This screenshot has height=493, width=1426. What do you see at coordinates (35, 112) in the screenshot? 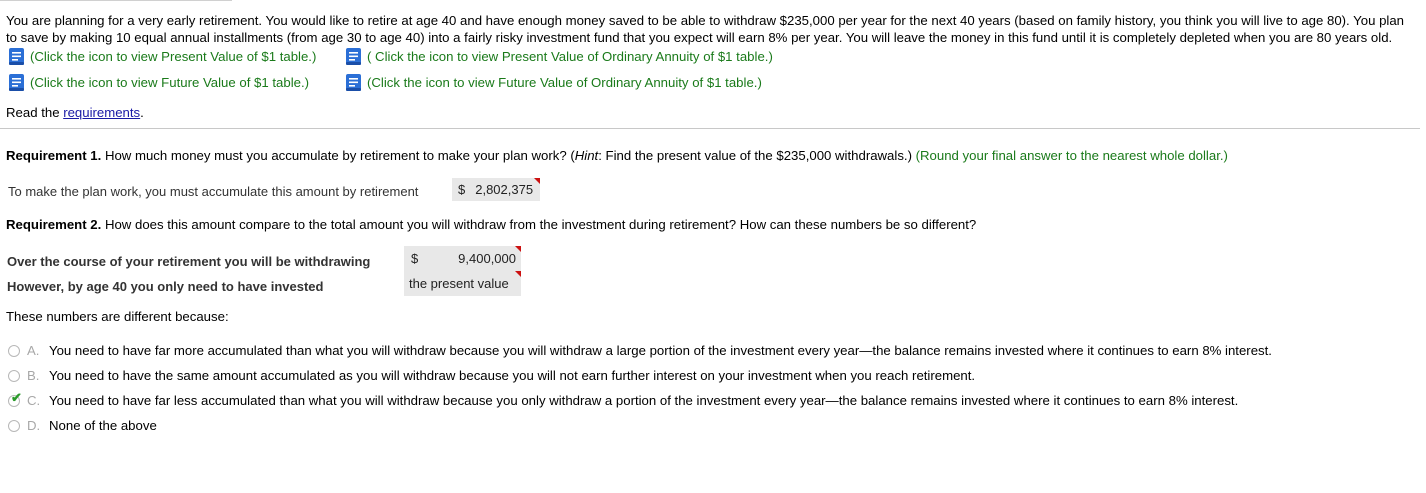
I see `read-prefix: Read the` at bounding box center [35, 112].